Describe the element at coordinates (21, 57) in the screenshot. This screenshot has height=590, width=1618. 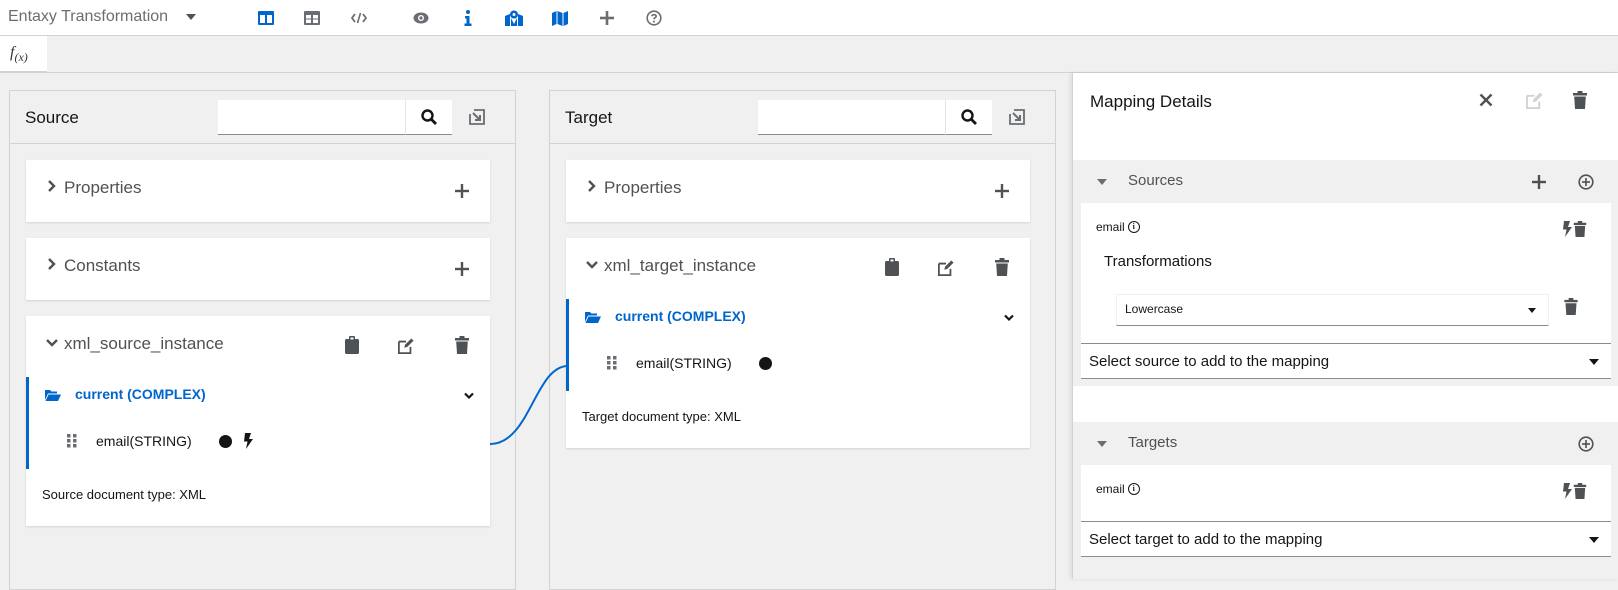
I see `tab-functions-sub: (x)` at that location.